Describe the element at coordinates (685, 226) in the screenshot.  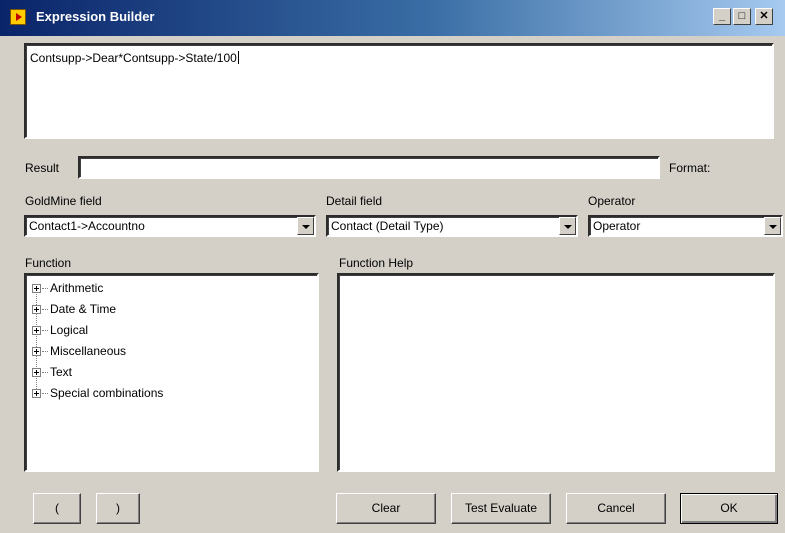
I see `operator-select: Operator` at that location.